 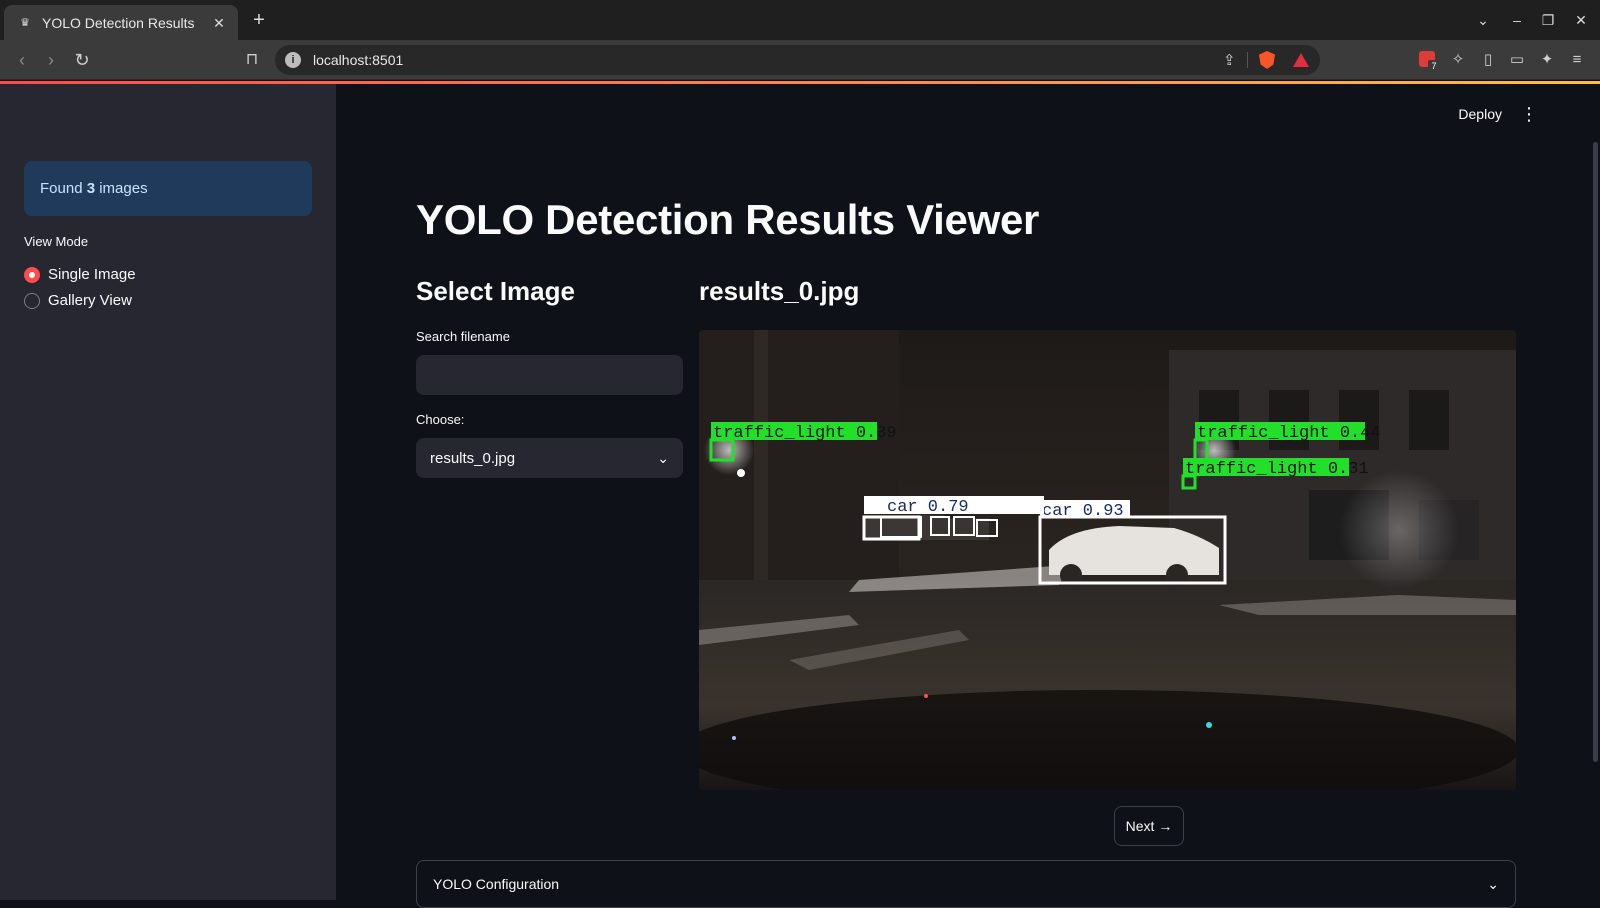 I want to click on main-menu-icon: ⋮, so click(x=1529, y=114).